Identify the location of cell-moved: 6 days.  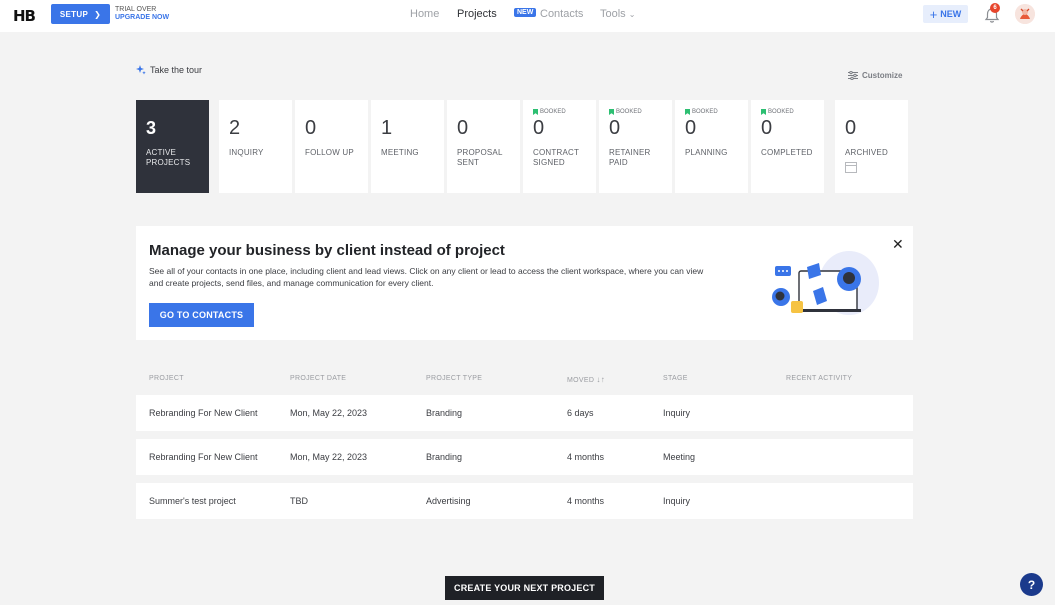
(580, 413).